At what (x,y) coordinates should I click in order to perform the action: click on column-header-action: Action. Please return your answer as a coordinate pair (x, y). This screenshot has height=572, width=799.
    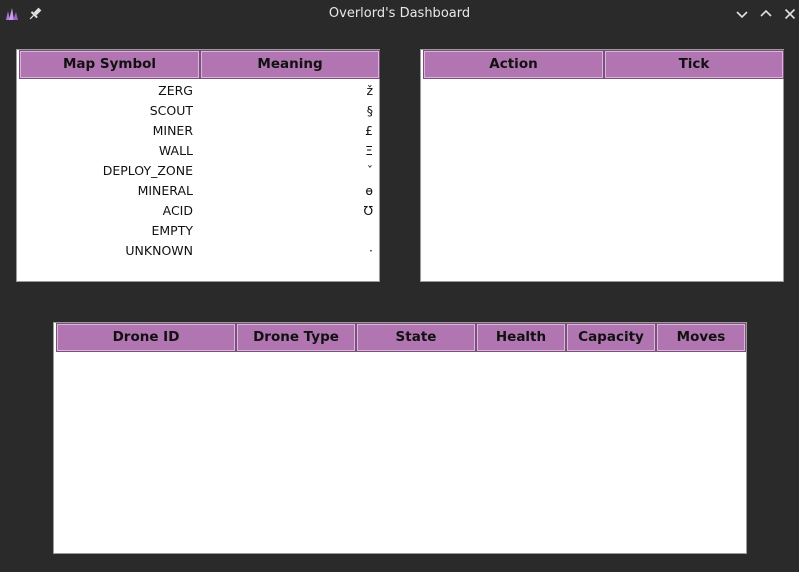
    Looking at the image, I should click on (513, 64).